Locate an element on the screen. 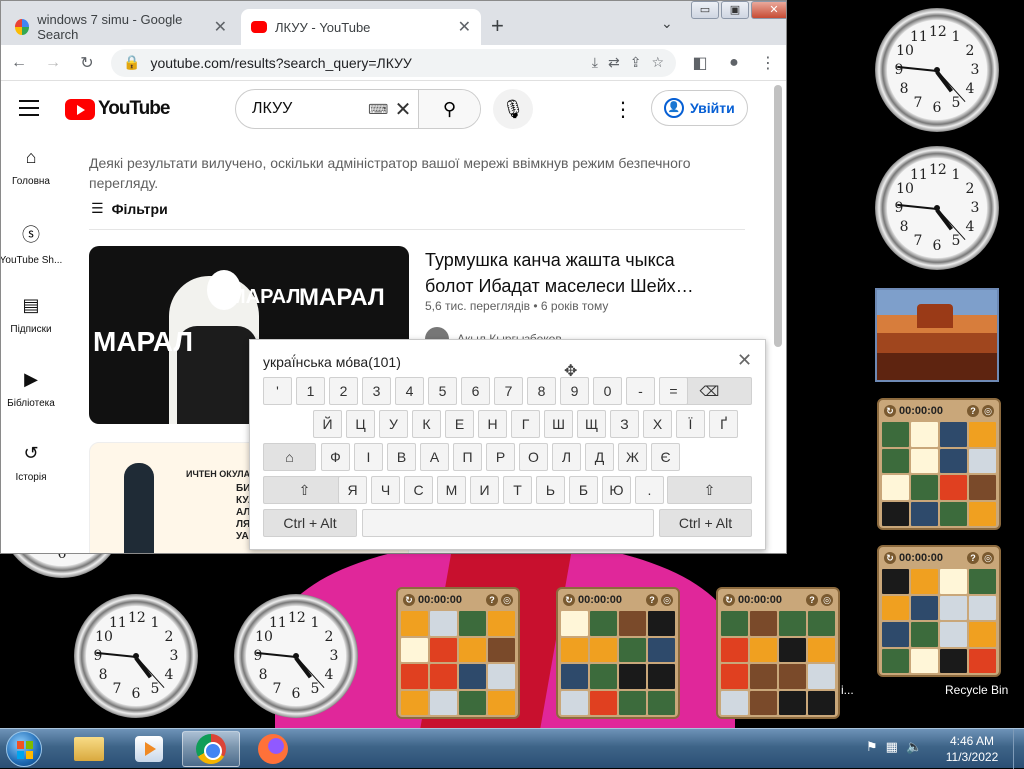  new-tab-button: + is located at coordinates (497, 26).